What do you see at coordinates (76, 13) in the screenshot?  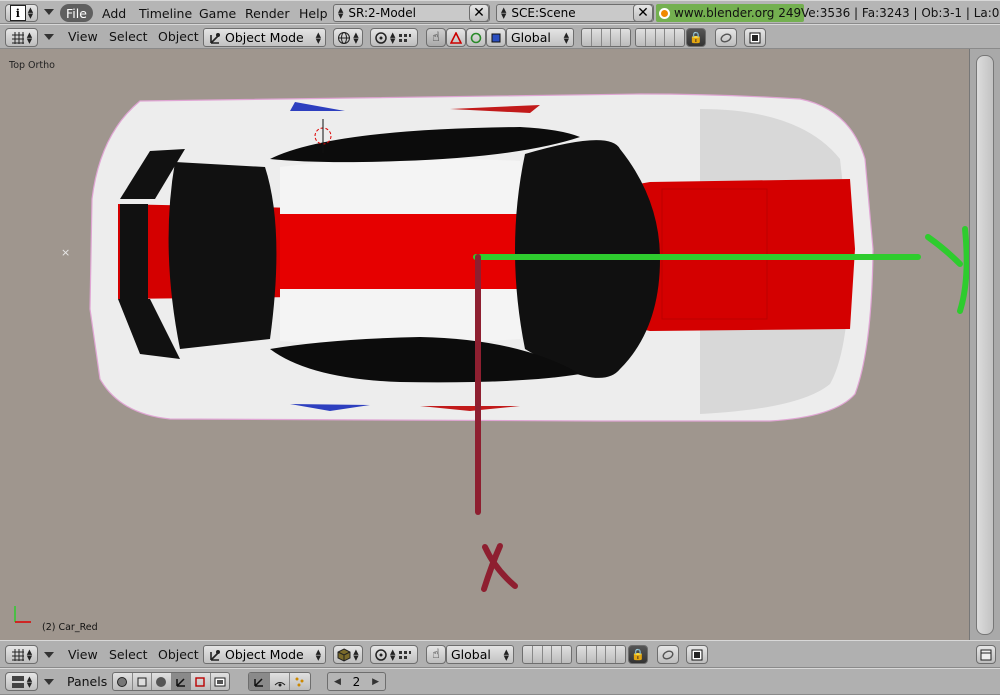 I see `menu-file: File` at bounding box center [76, 13].